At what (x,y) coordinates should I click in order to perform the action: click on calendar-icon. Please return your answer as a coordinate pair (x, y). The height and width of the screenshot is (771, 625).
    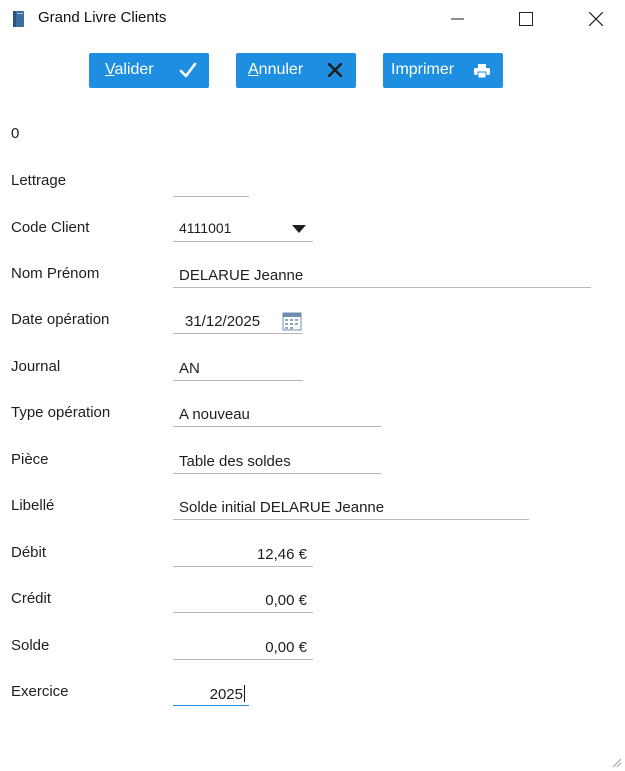
    Looking at the image, I should click on (292, 321).